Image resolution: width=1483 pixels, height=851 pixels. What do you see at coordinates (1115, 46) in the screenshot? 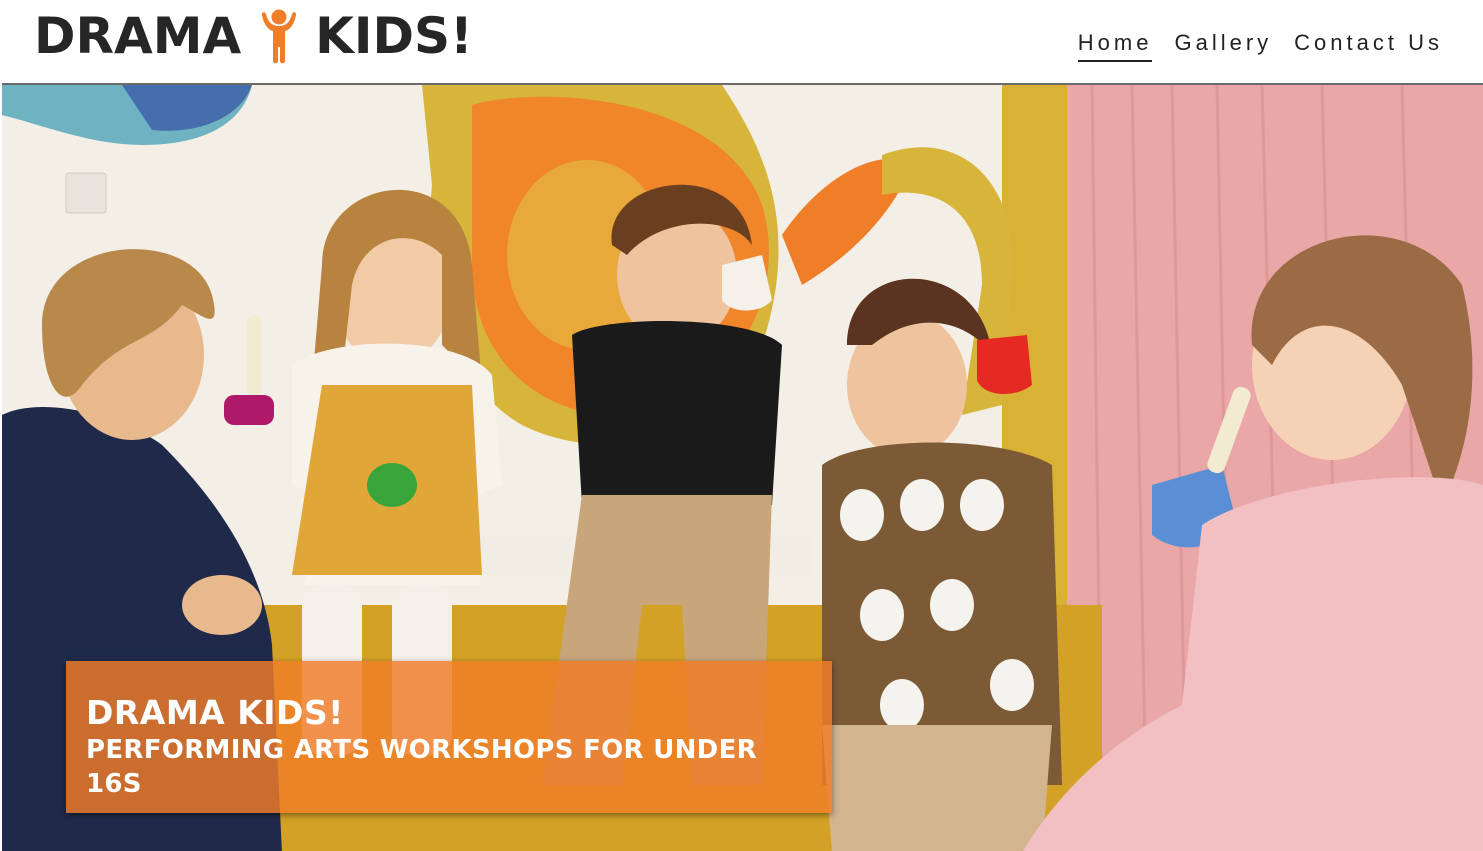
I see `nav-home: Home` at bounding box center [1115, 46].